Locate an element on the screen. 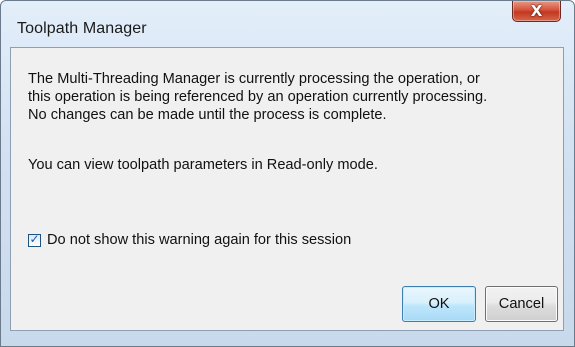 The height and width of the screenshot is (347, 575). close-button: X is located at coordinates (536, 11).